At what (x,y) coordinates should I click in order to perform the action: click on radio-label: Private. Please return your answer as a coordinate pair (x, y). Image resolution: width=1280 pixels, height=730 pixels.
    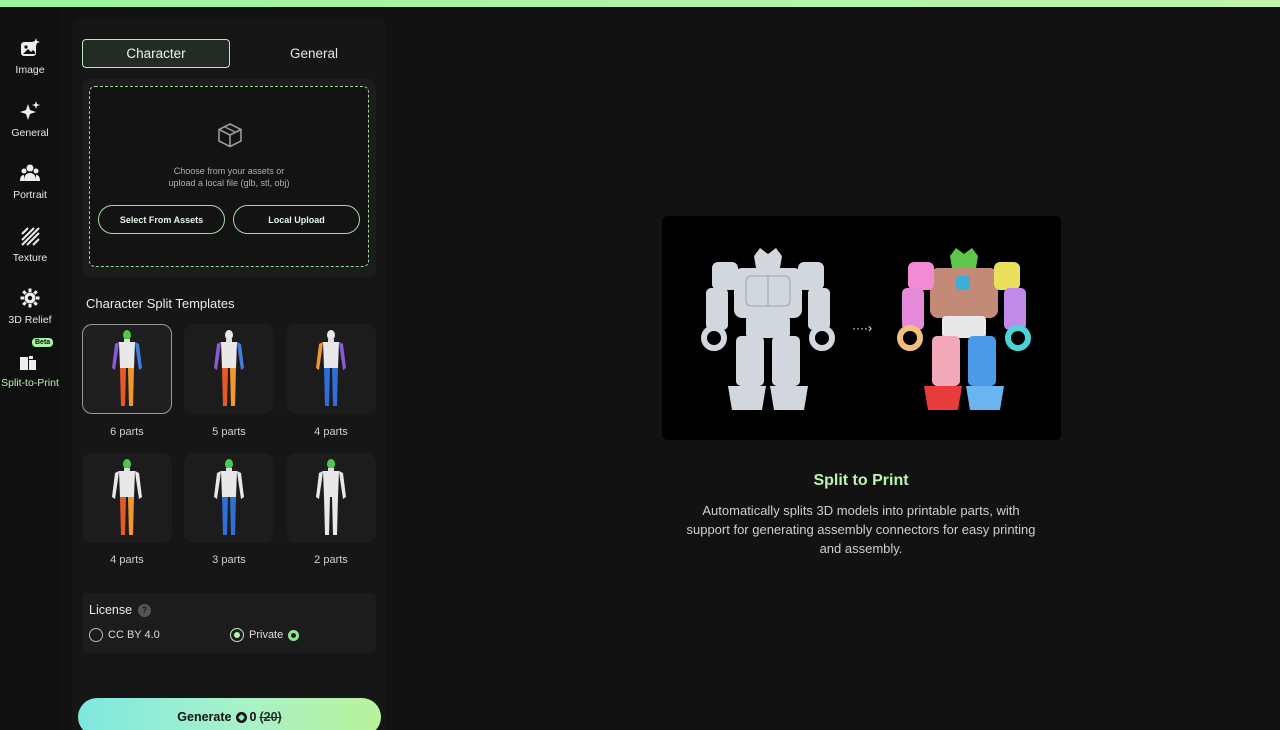
    Looking at the image, I should click on (266, 635).